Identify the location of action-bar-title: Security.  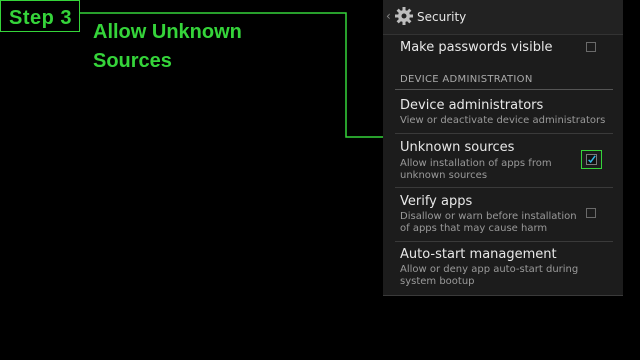
(442, 17).